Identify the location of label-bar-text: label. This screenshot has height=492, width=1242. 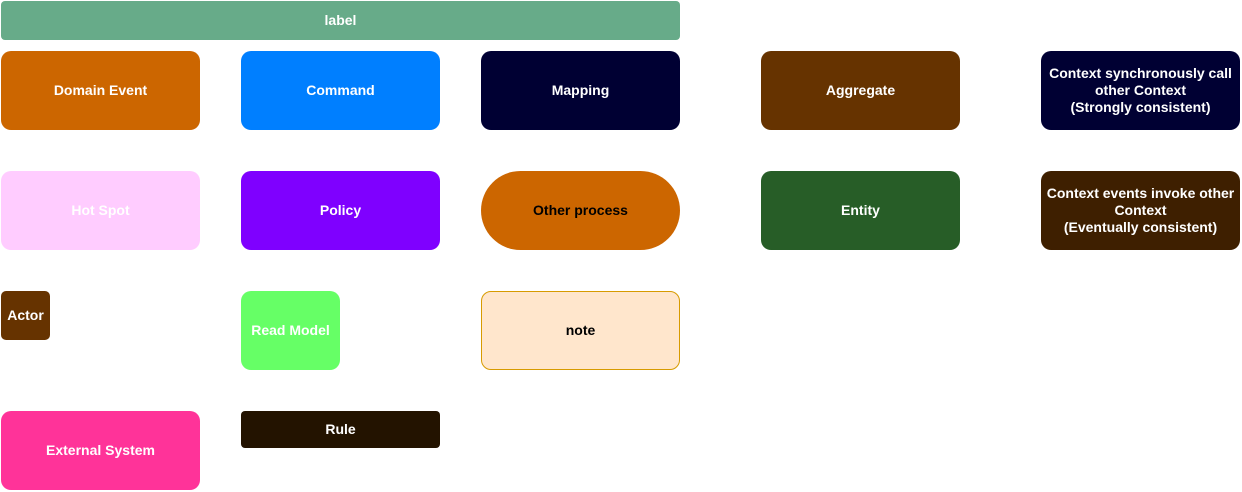
(340, 20).